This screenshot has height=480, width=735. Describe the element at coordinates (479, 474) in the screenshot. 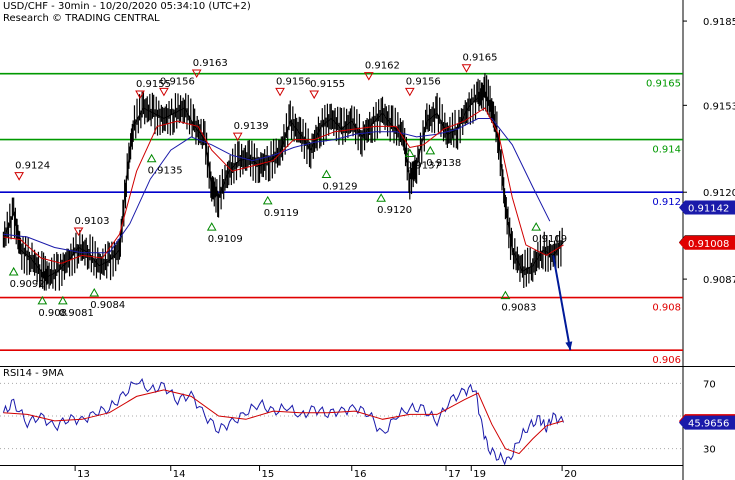

I see `time-tick-label: 19` at that location.